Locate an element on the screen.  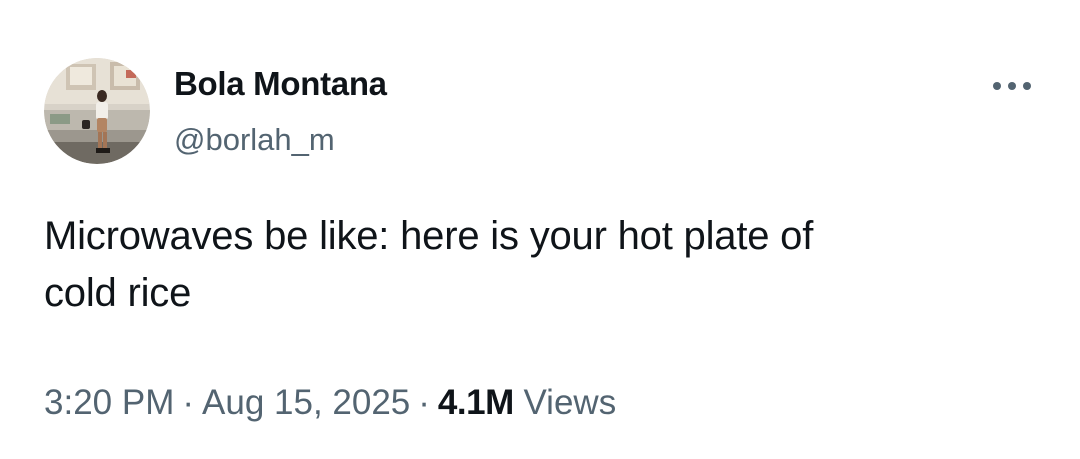
tweet-meta: 3:20 PM · Aug 15, 2025 · 4.1M Views is located at coordinates (330, 403).